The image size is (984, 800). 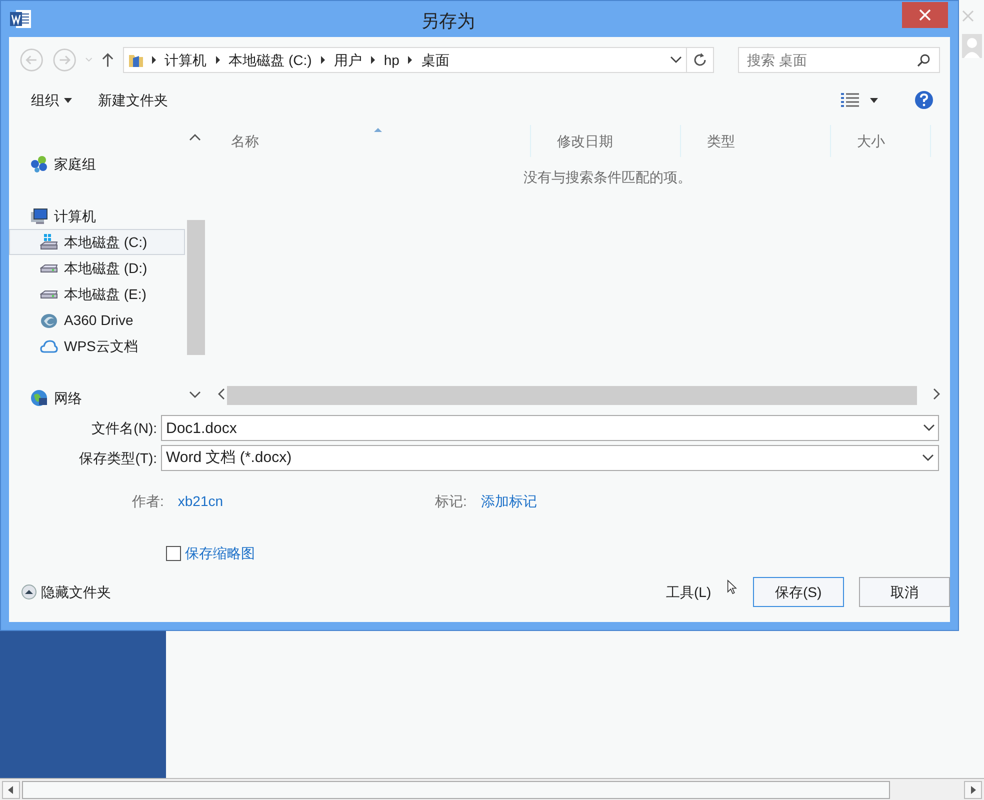 What do you see at coordinates (585, 141) in the screenshot?
I see `column-header: 修改日期` at bounding box center [585, 141].